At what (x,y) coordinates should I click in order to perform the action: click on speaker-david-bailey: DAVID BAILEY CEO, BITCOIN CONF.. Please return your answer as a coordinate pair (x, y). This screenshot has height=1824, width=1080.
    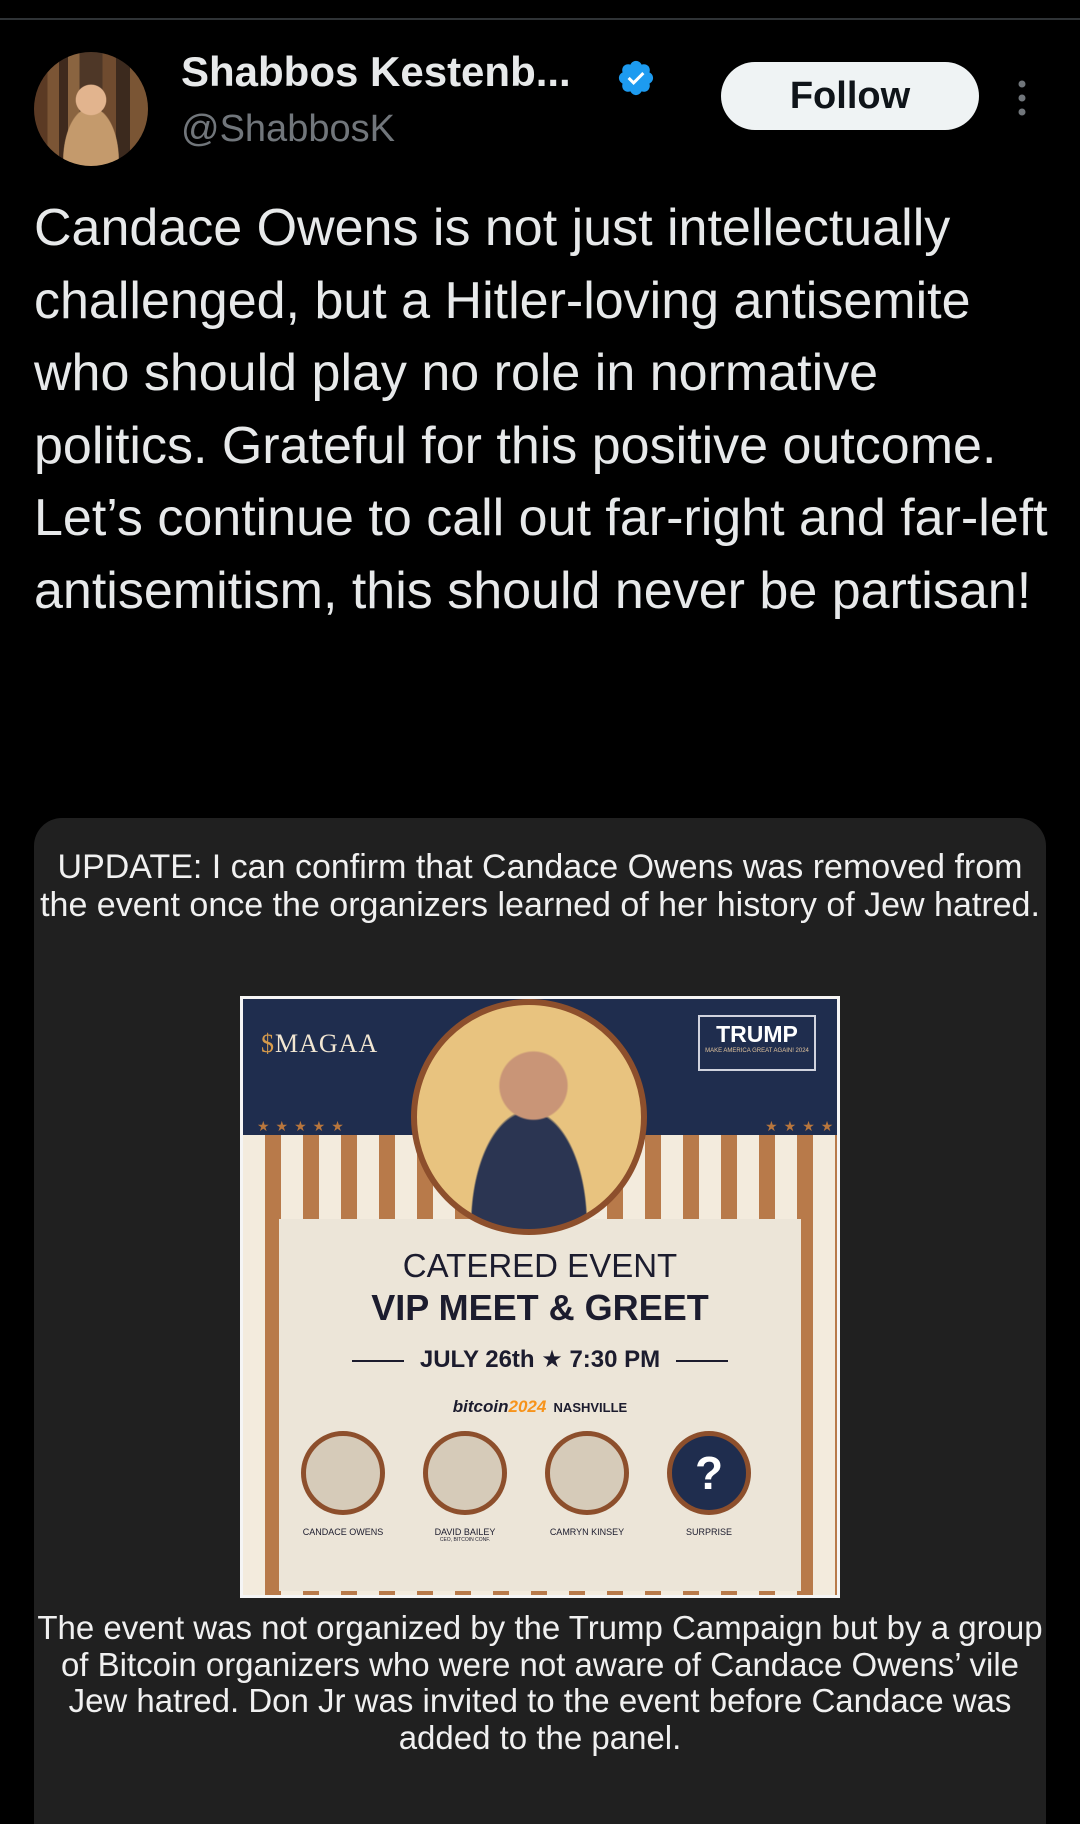
    Looking at the image, I should click on (465, 1487).